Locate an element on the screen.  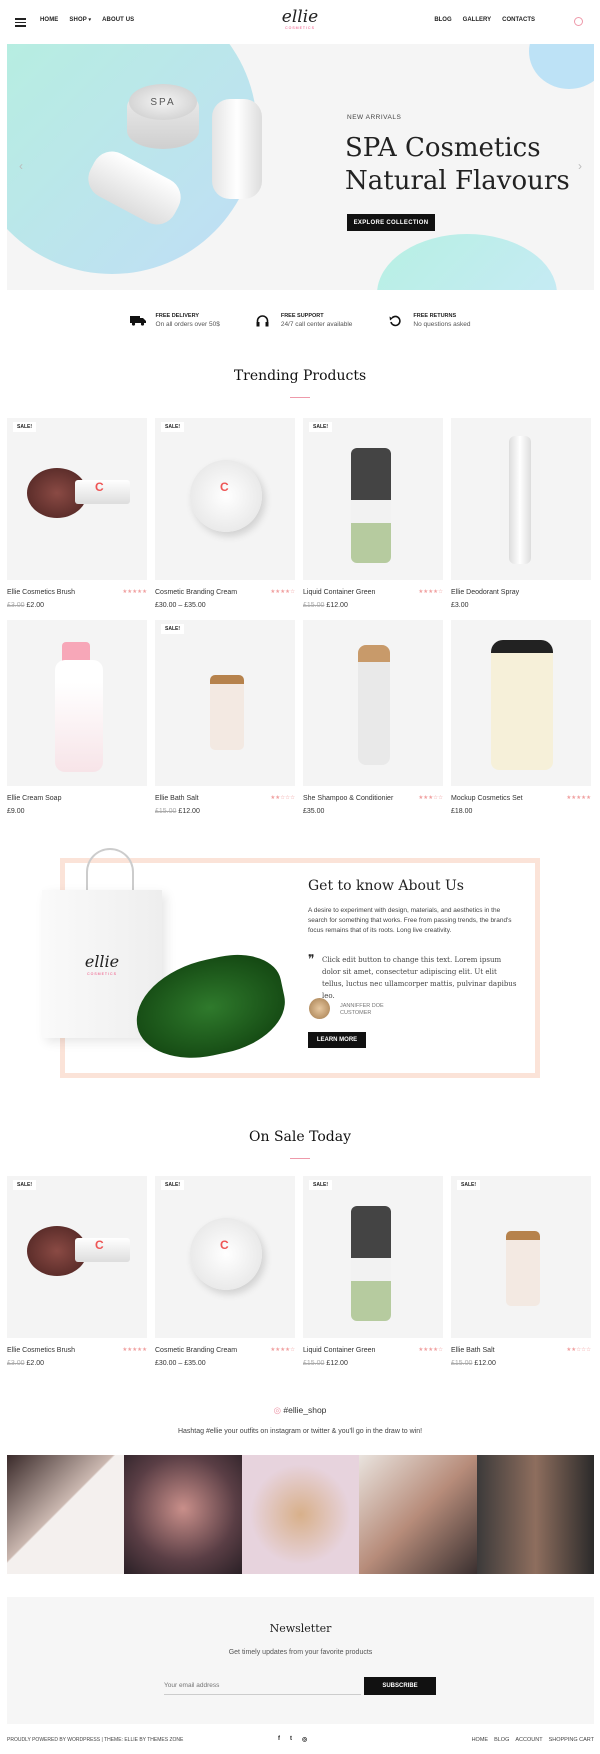
cream-jar-shape is located at coordinates (226, 1254).